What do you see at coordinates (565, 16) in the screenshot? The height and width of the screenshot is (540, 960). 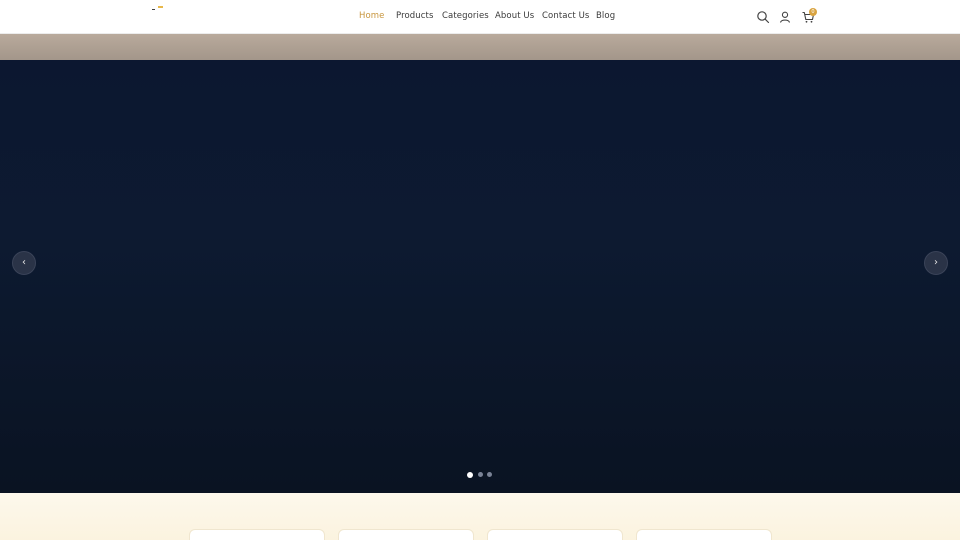 I see `nav-contact-us: Contact Us` at bounding box center [565, 16].